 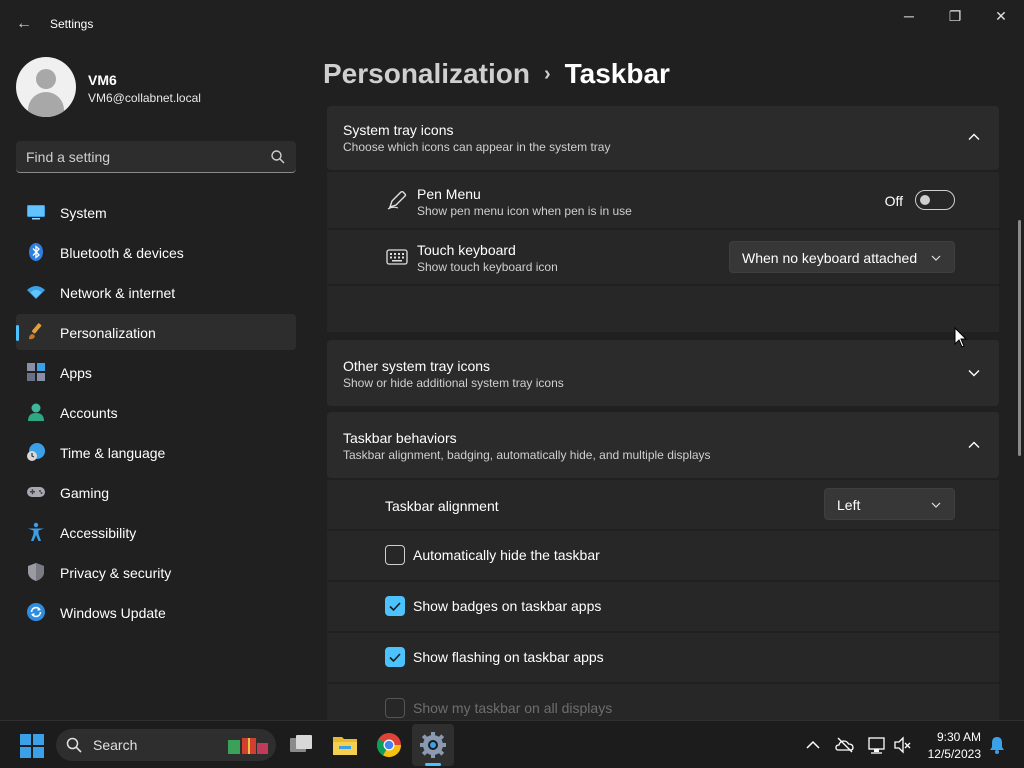 I want to click on avatar-head, so click(x=46, y=79).